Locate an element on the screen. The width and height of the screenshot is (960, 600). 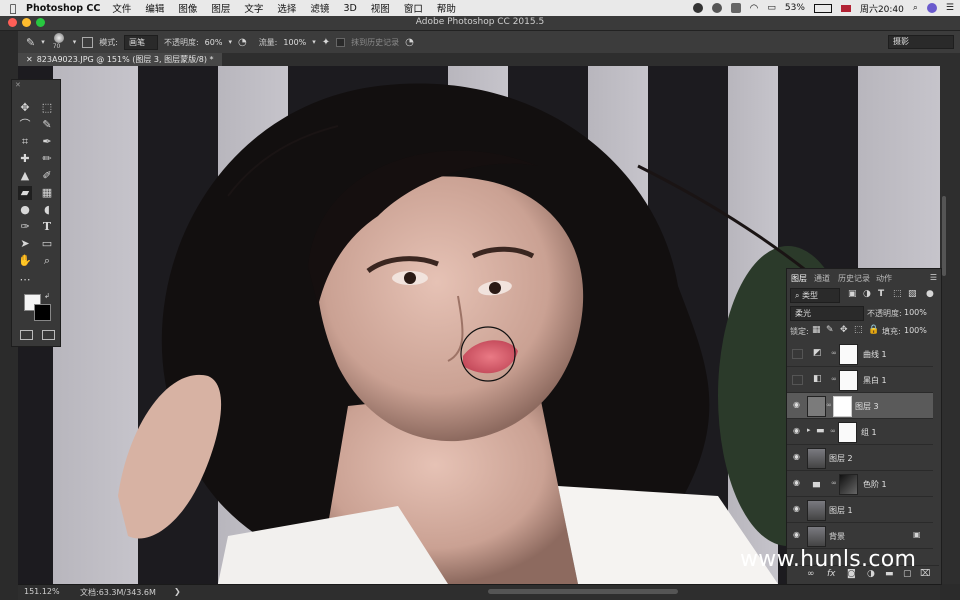
document-size: 文档:63.3M/343.6M is located at coordinates (118, 592).